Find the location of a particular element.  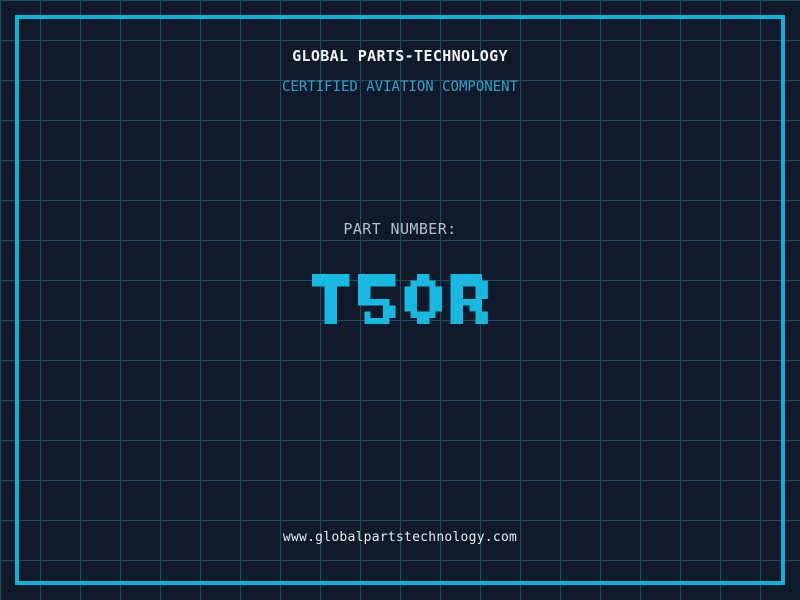

website-url: www.globalpartstechnology.com is located at coordinates (400, 537).